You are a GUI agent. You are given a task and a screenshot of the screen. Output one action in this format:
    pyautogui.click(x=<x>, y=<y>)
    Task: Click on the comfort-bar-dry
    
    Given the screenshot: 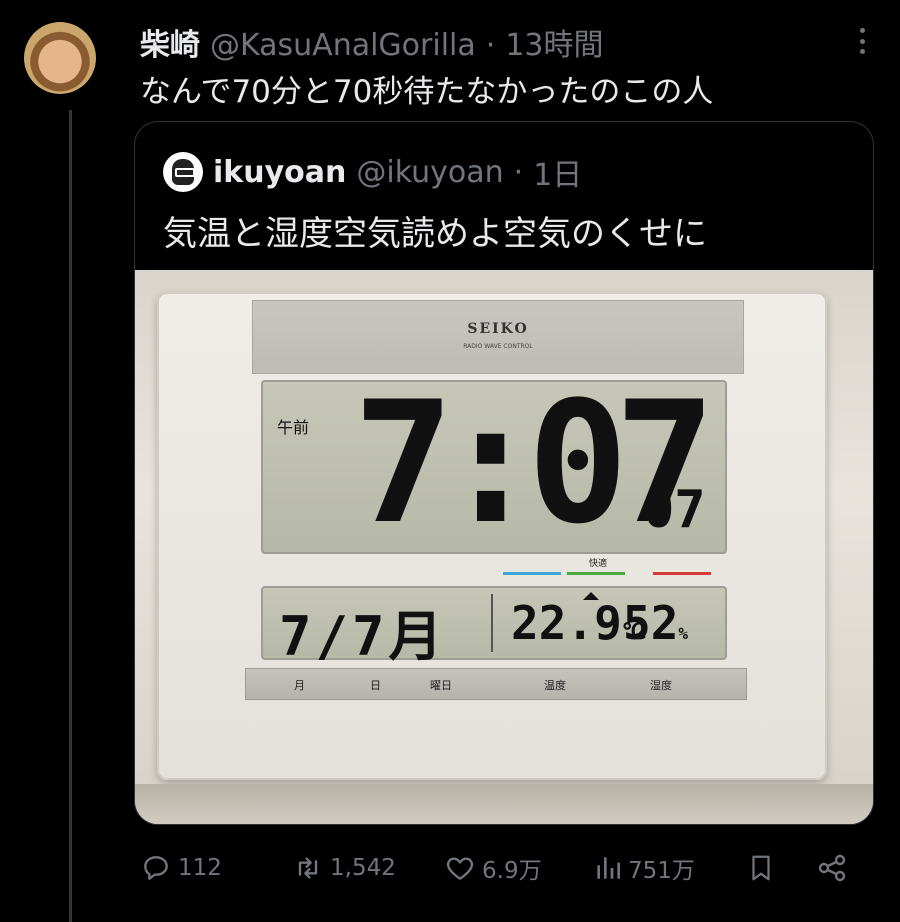 What is the action you would take?
    pyautogui.click(x=532, y=573)
    